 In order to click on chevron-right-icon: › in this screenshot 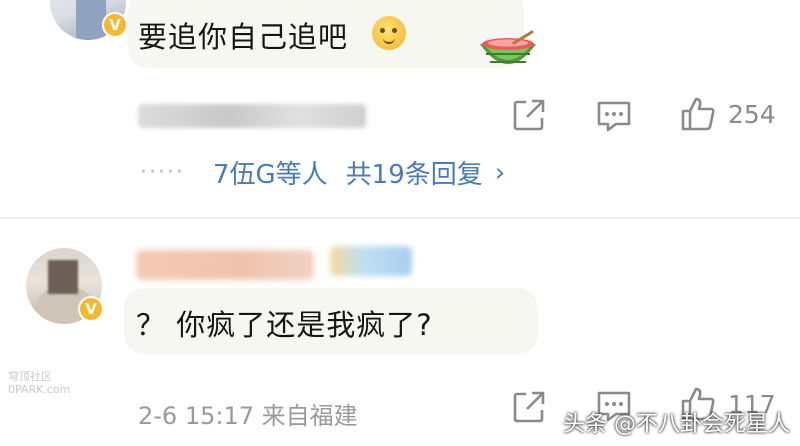, I will do `click(500, 172)`.